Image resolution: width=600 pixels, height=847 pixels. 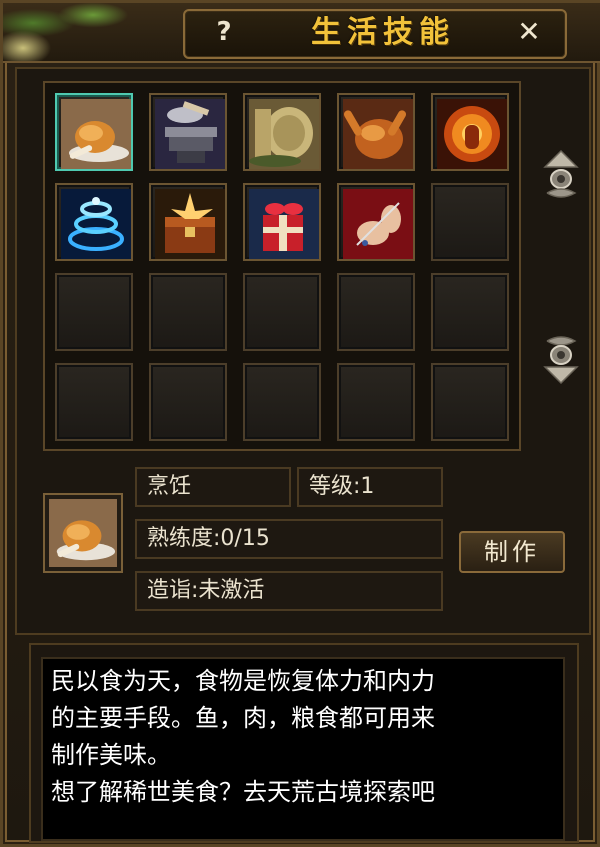 I want to click on fire-aura-icon, so click(x=472, y=134).